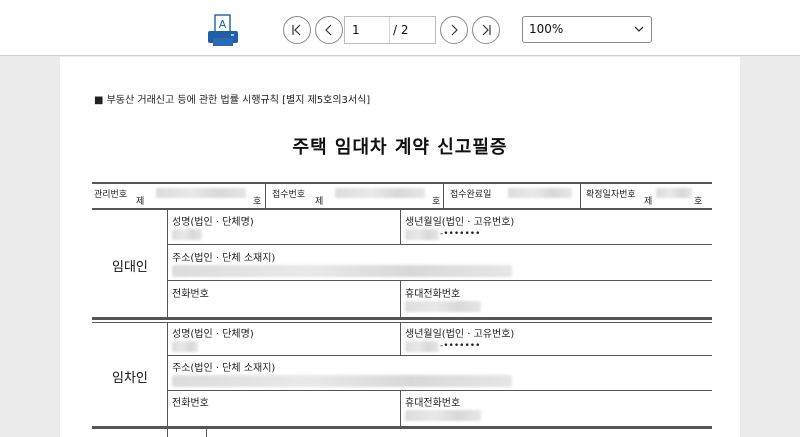  I want to click on lessee-birth-label: 생년월일(법인 · 고유번호), so click(460, 334).